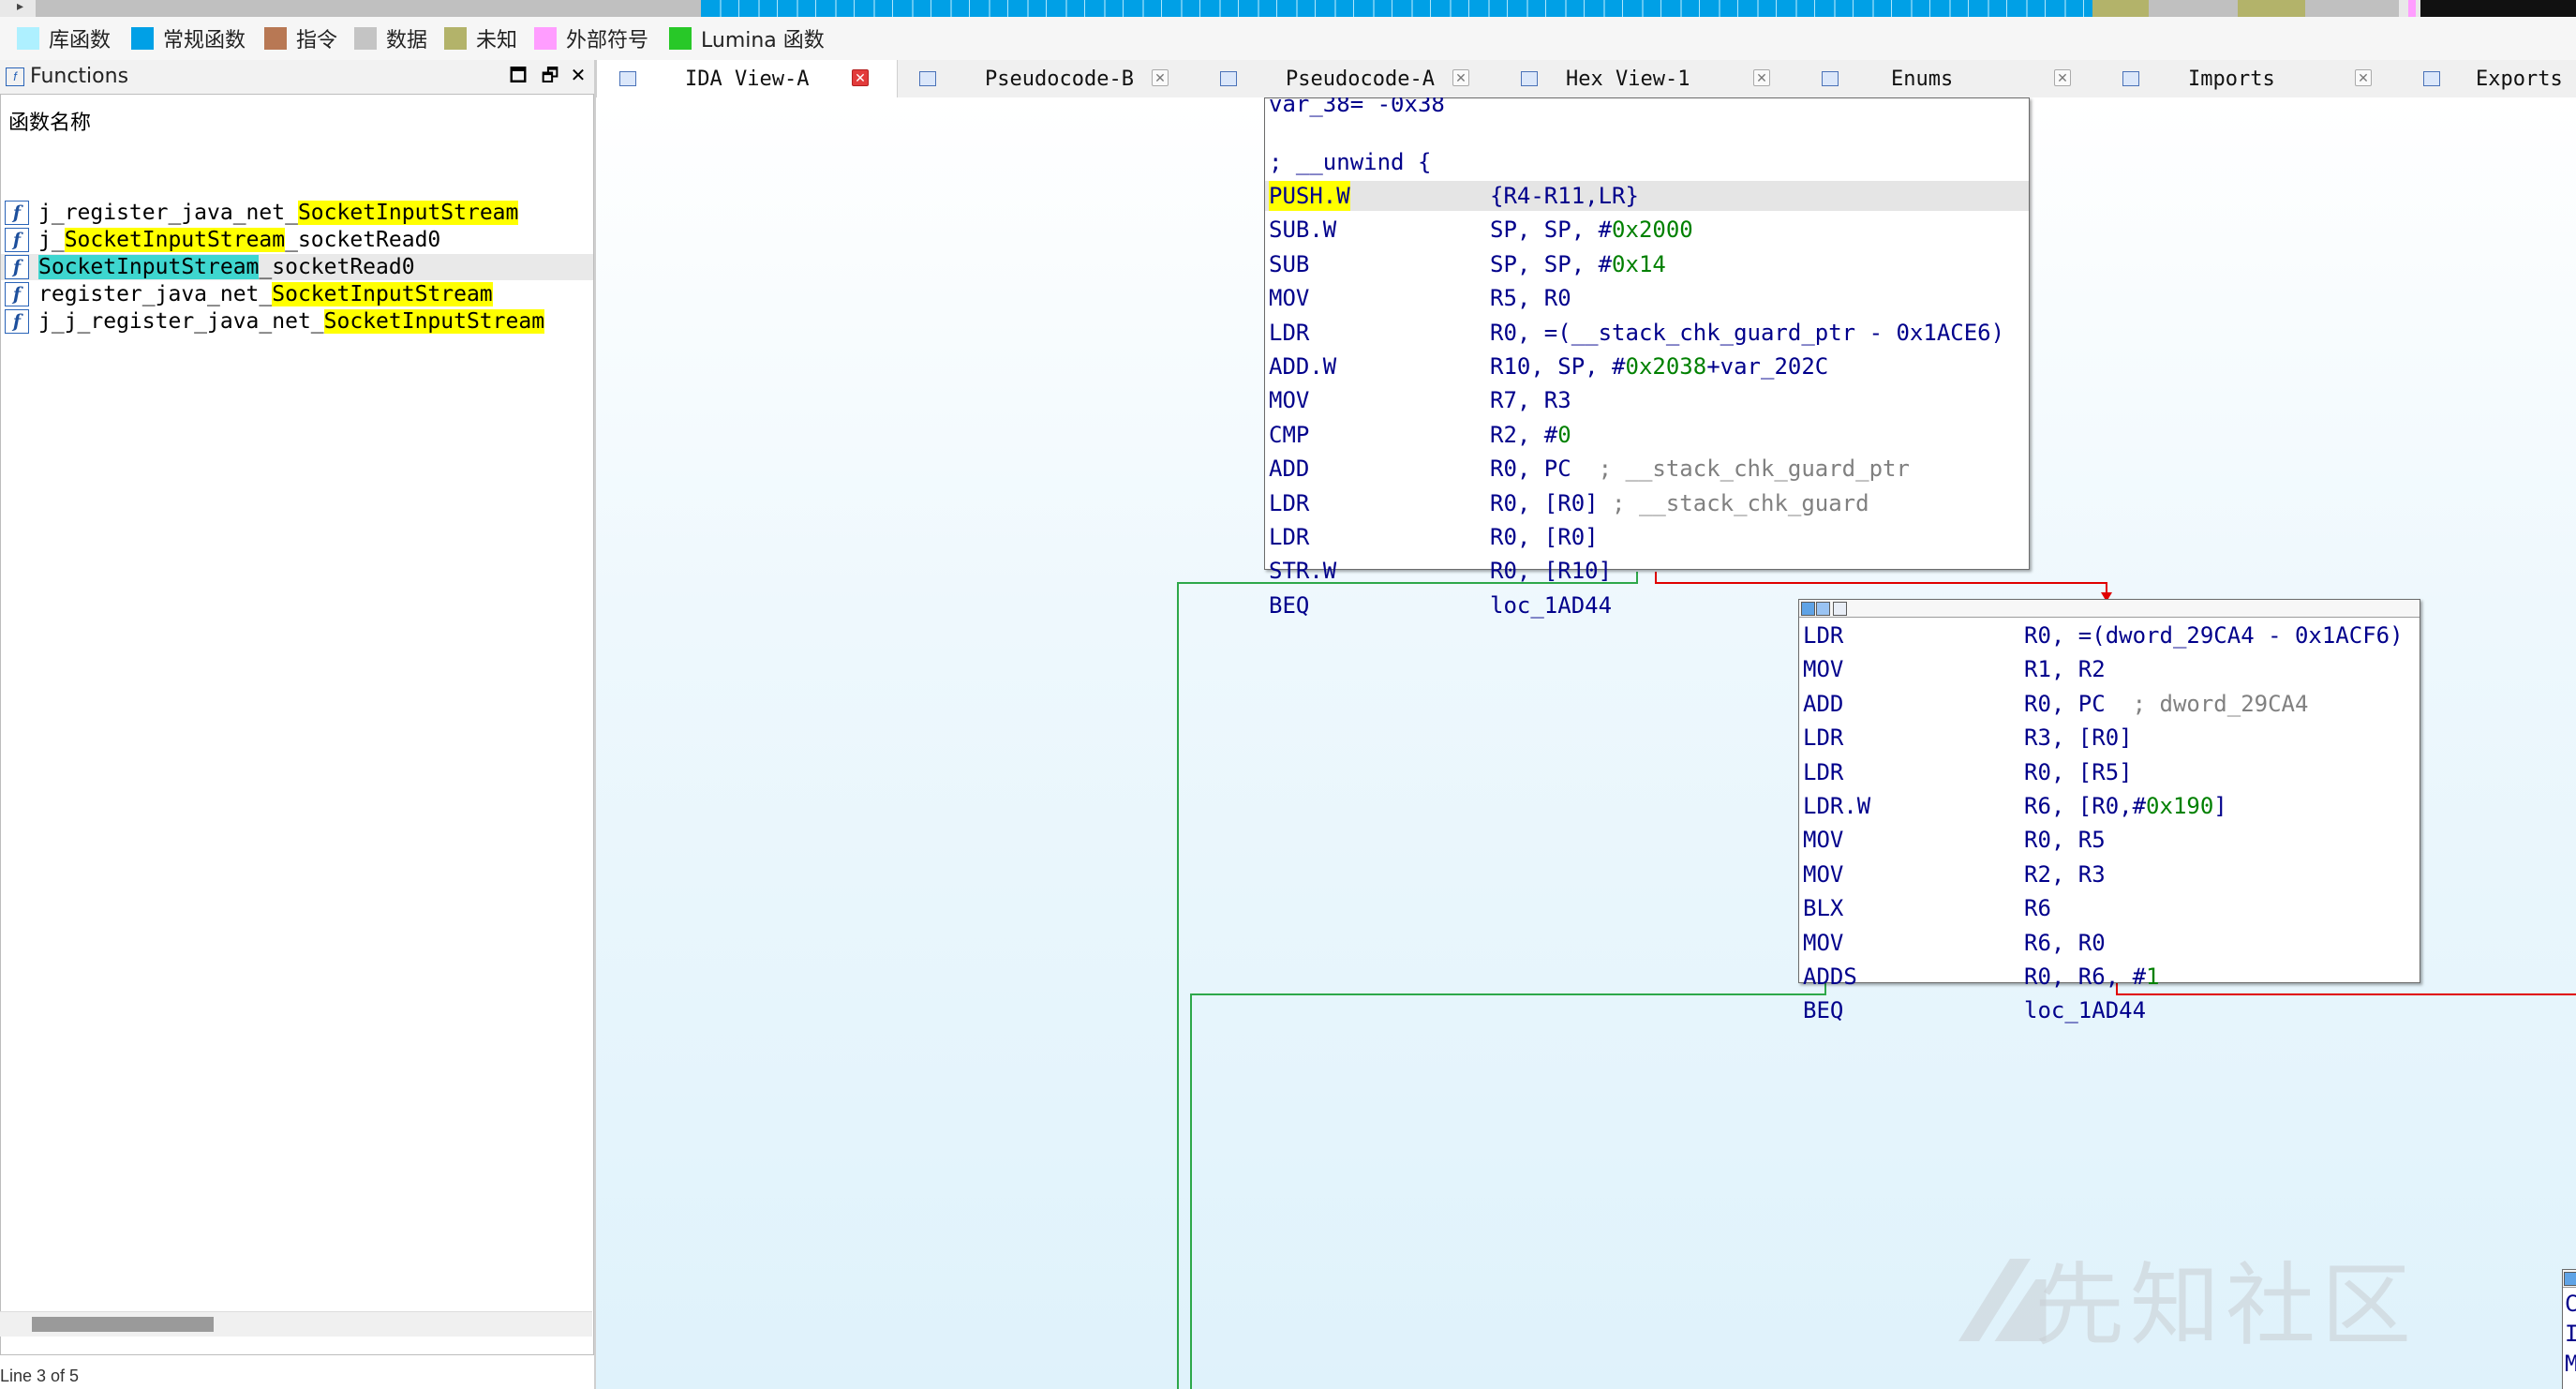  I want to click on function-row: f j_SocketInputStream_socketRead0, so click(297, 240).